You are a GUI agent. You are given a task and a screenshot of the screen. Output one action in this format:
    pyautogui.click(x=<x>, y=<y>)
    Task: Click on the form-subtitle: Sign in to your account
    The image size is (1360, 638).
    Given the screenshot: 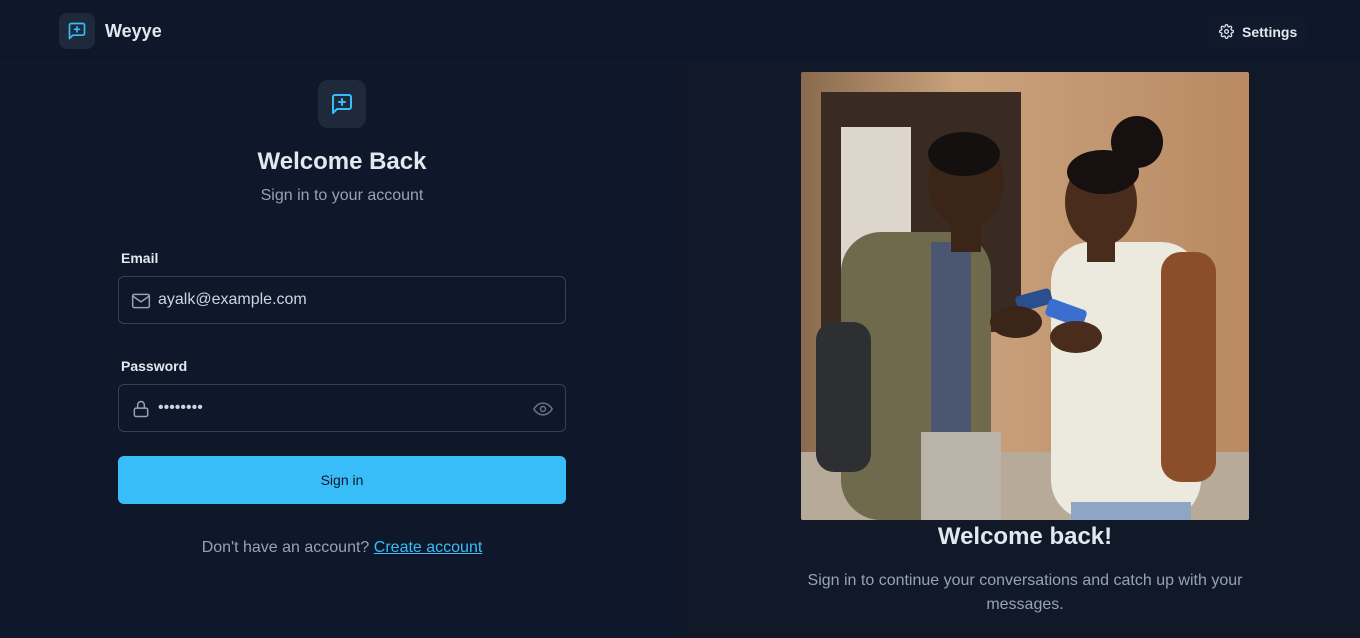 What is the action you would take?
    pyautogui.click(x=342, y=195)
    